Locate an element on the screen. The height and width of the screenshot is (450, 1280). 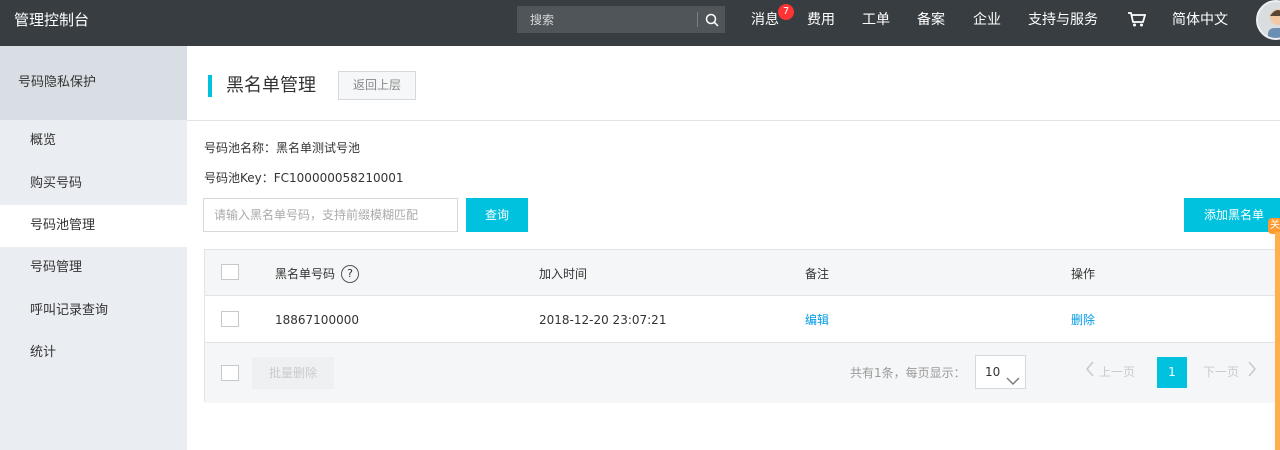
page-title: 黑名单管理 is located at coordinates (271, 85).